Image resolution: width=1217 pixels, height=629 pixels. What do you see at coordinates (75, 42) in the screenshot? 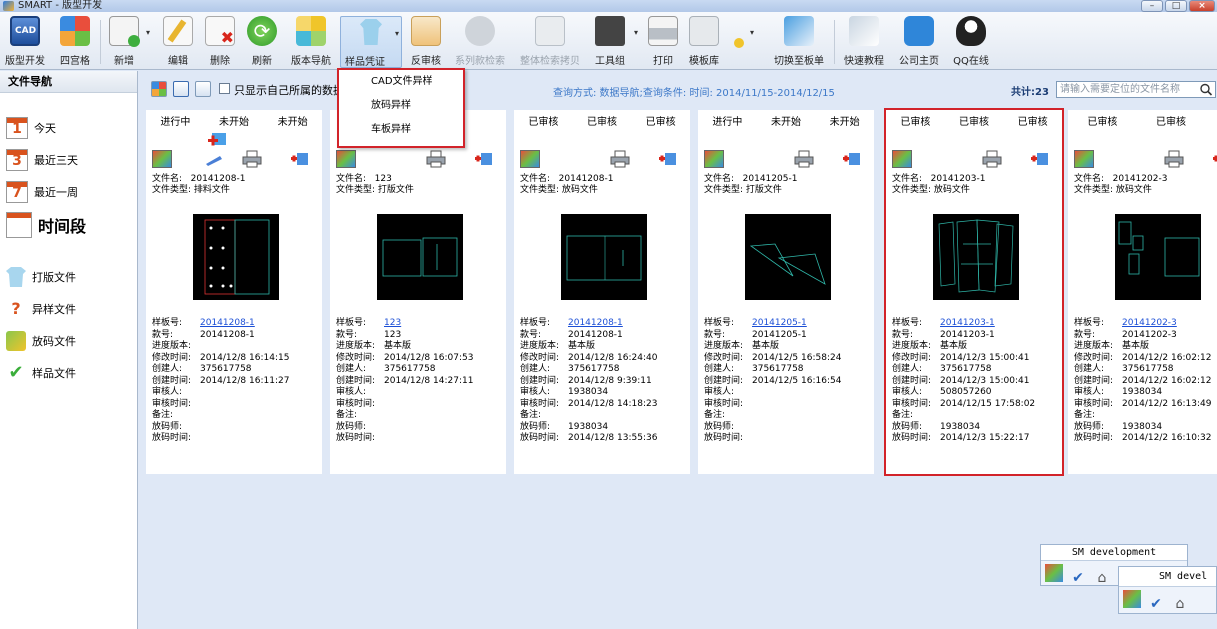
I see `toolbar-grid-button: 四宫格` at bounding box center [75, 42].